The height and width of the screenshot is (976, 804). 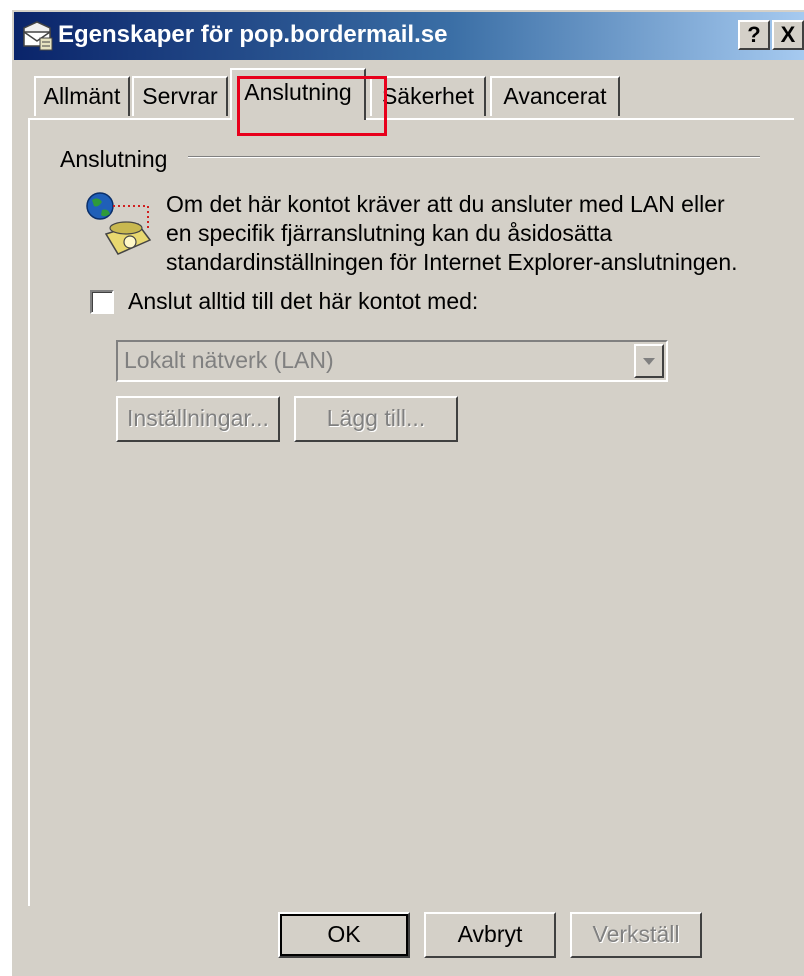 I want to click on connection-select-value: Lokalt nätverk (LAN), so click(x=229, y=360).